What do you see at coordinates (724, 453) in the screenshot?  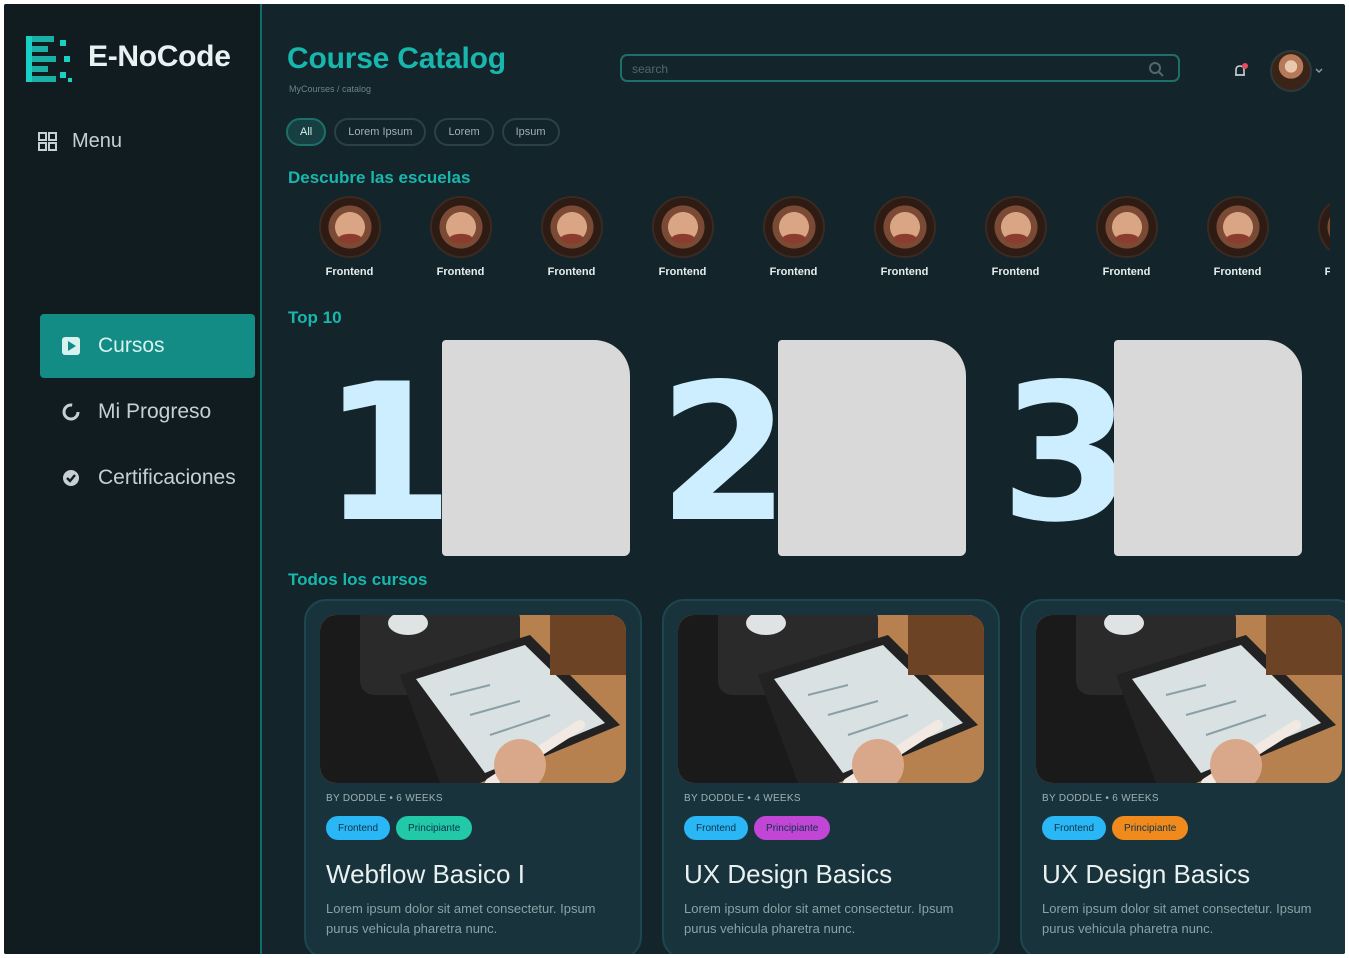 I see `rank-number: 2` at bounding box center [724, 453].